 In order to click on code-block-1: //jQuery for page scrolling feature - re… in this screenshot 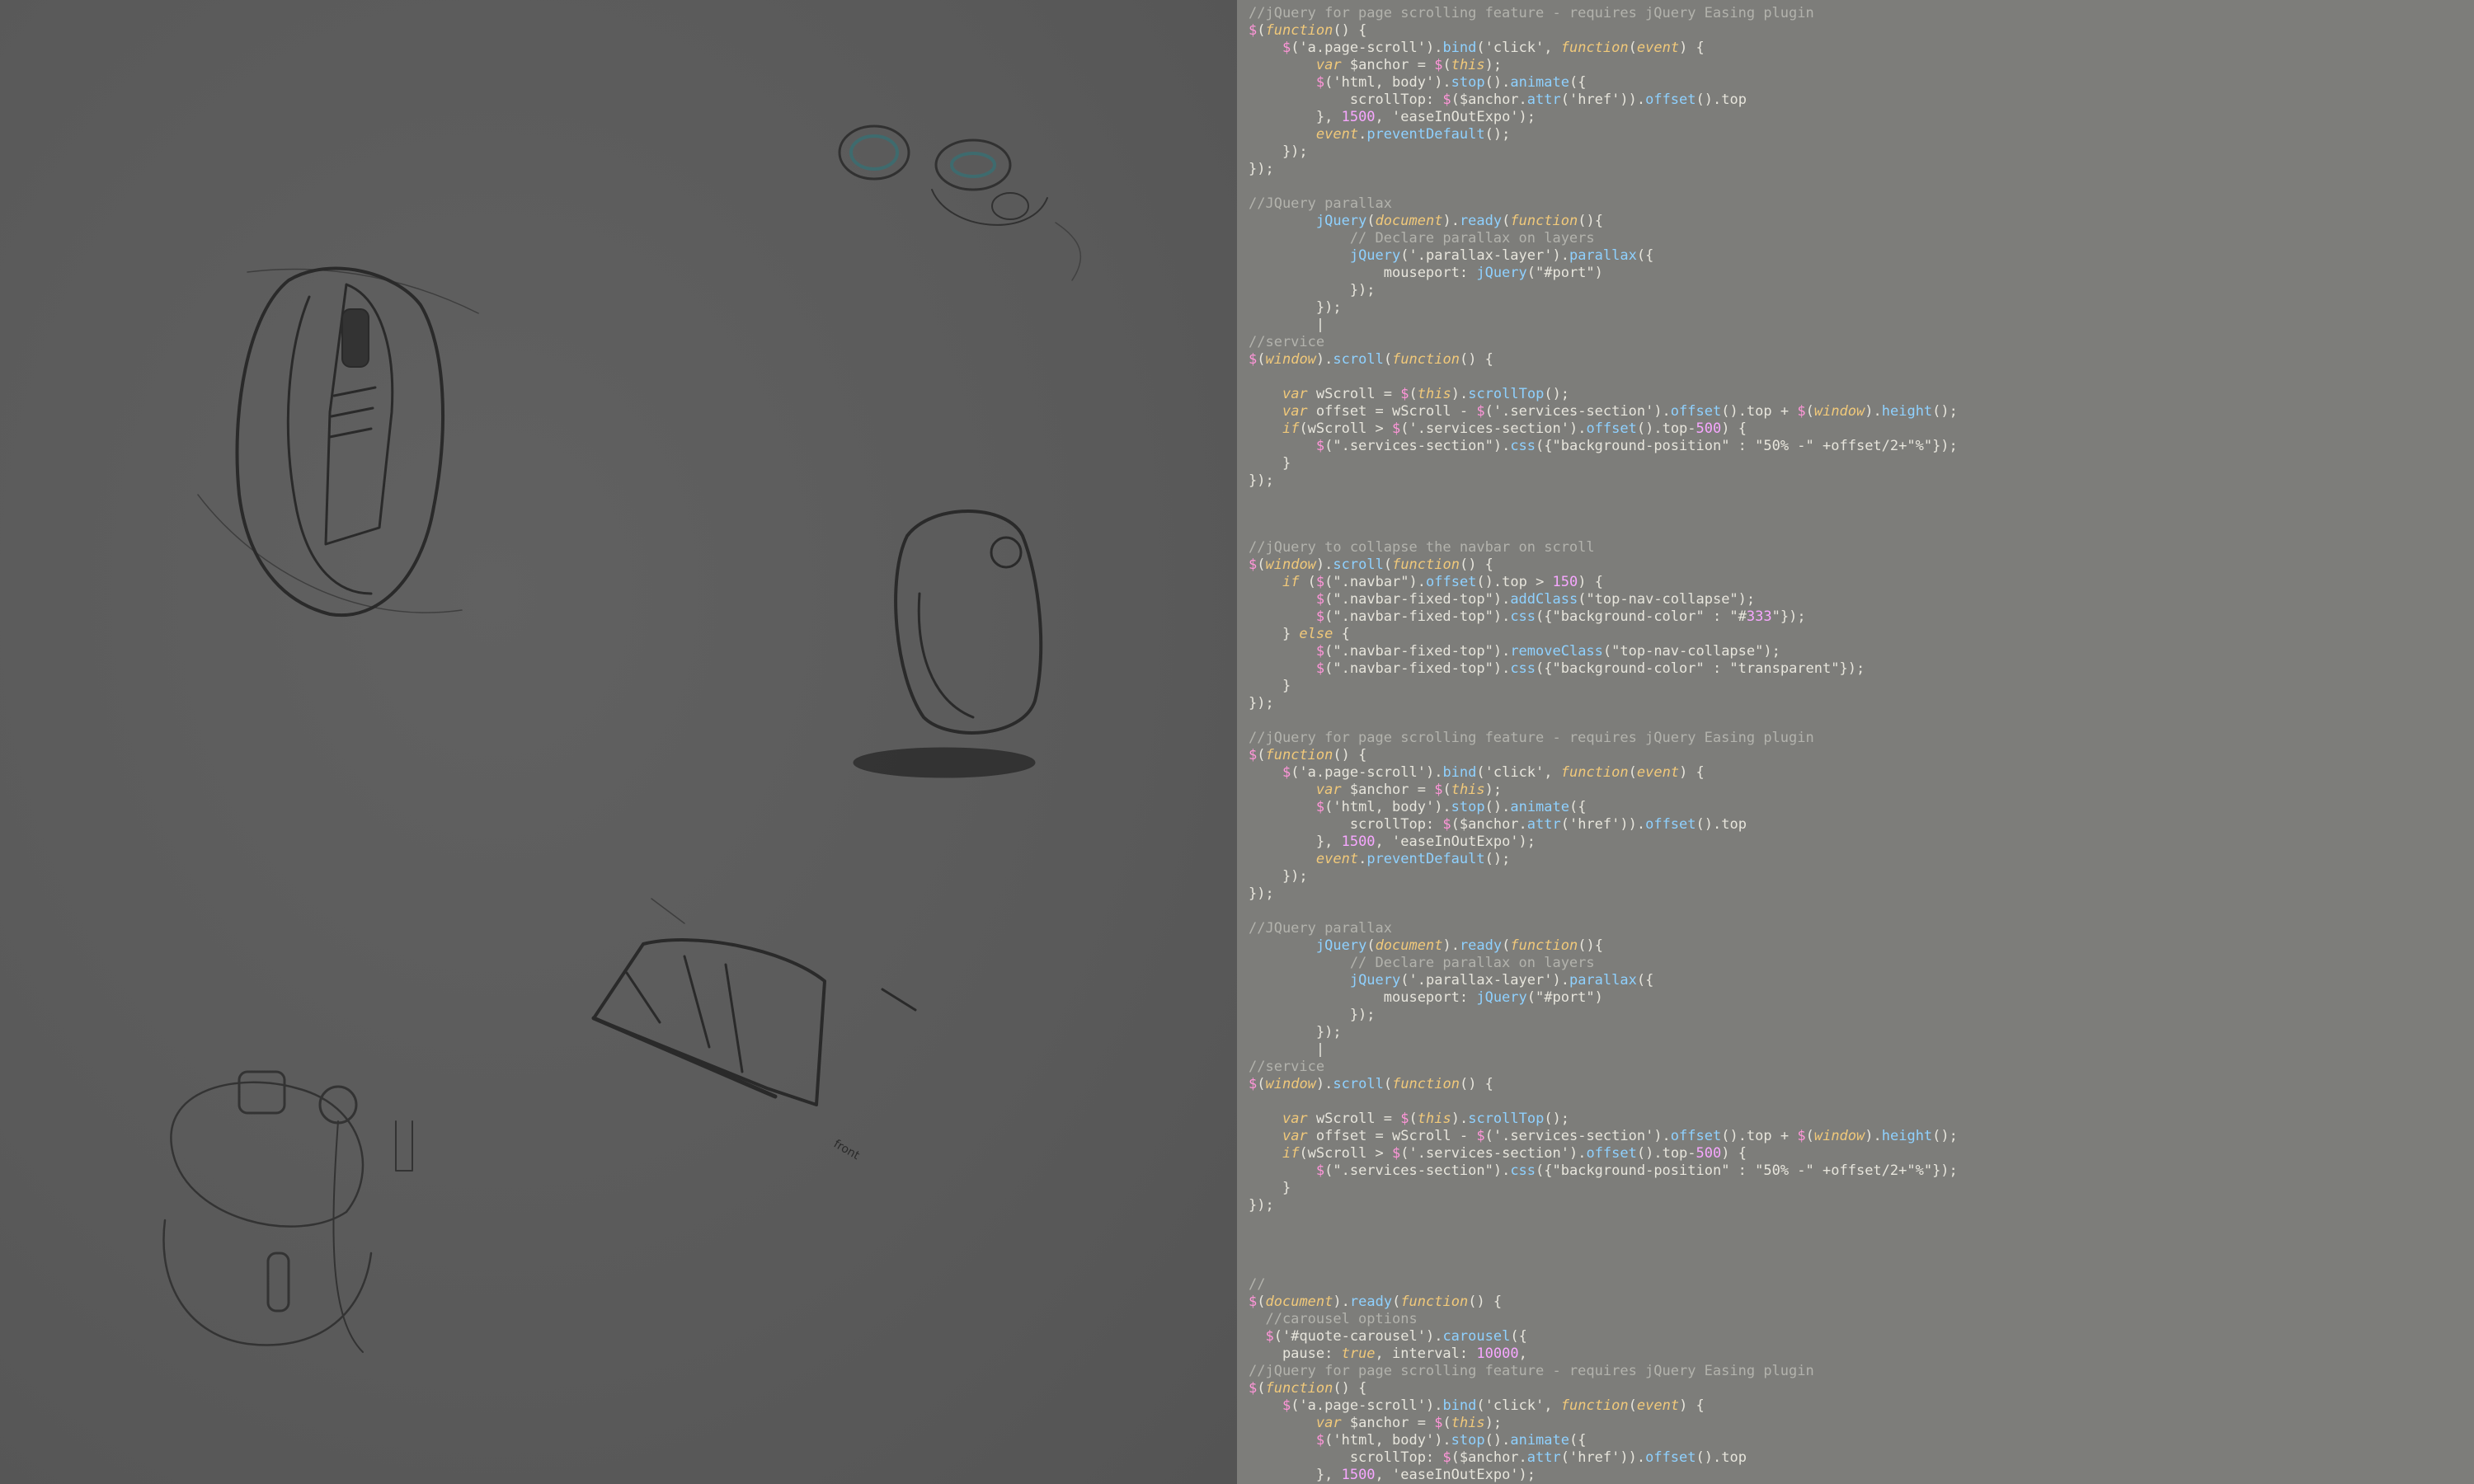, I will do `click(1603, 247)`.